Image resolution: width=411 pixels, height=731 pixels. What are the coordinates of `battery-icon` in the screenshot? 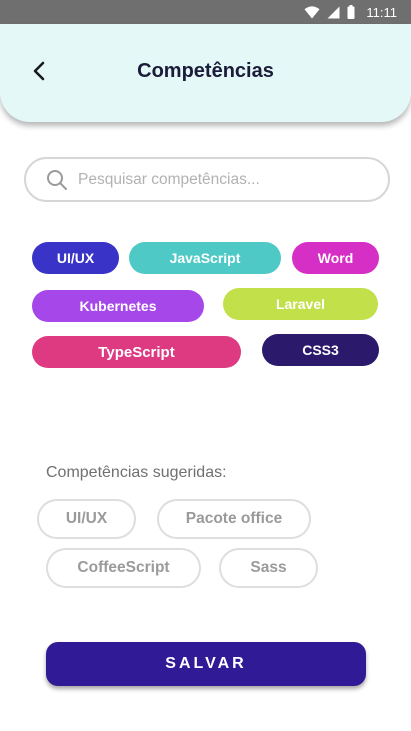 It's located at (351, 12).